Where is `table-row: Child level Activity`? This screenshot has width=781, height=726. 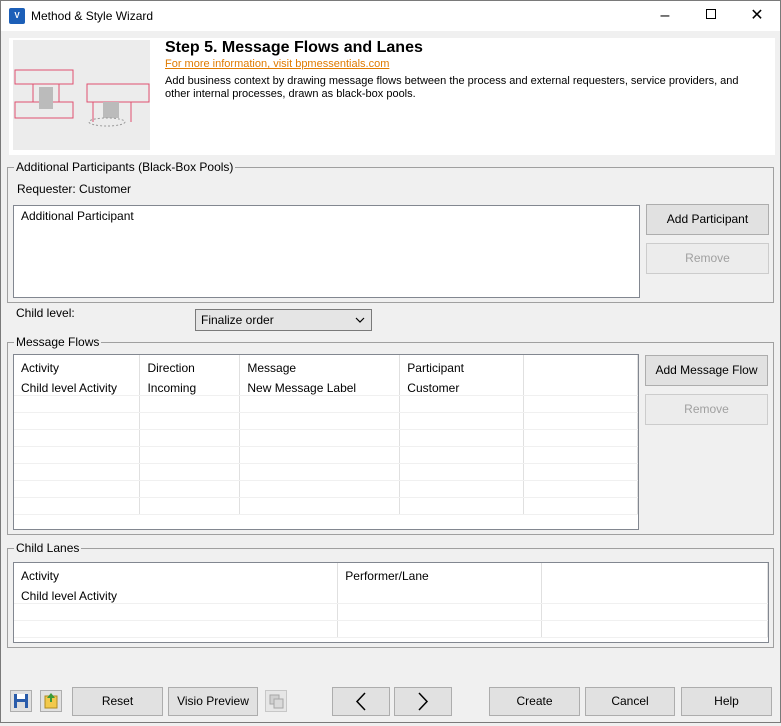 table-row: Child level Activity is located at coordinates (391, 595).